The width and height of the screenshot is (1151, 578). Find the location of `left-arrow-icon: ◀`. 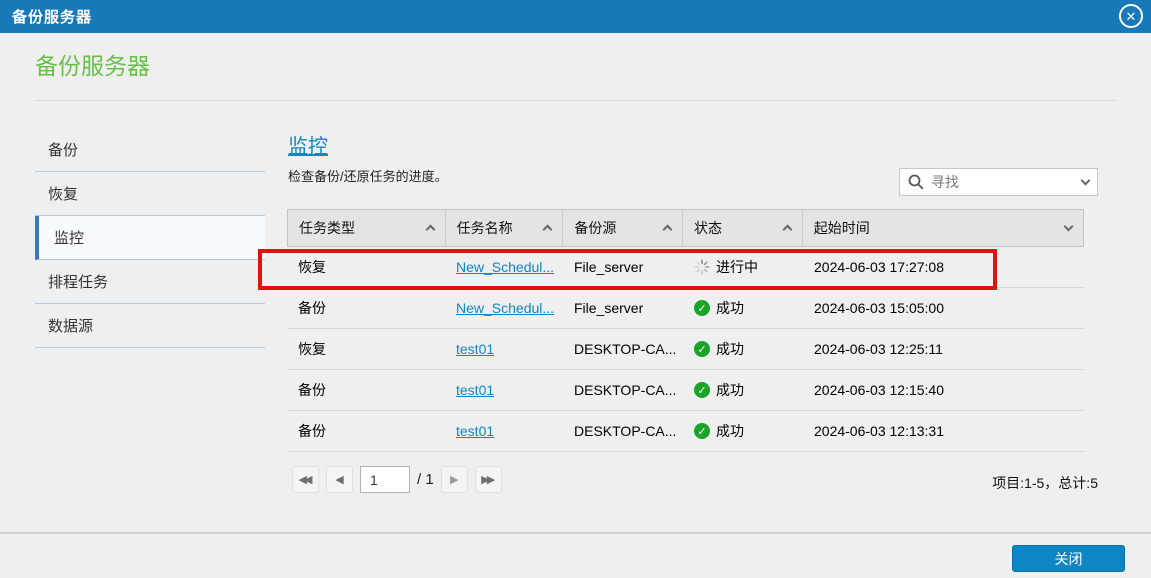

left-arrow-icon: ◀ is located at coordinates (339, 480).